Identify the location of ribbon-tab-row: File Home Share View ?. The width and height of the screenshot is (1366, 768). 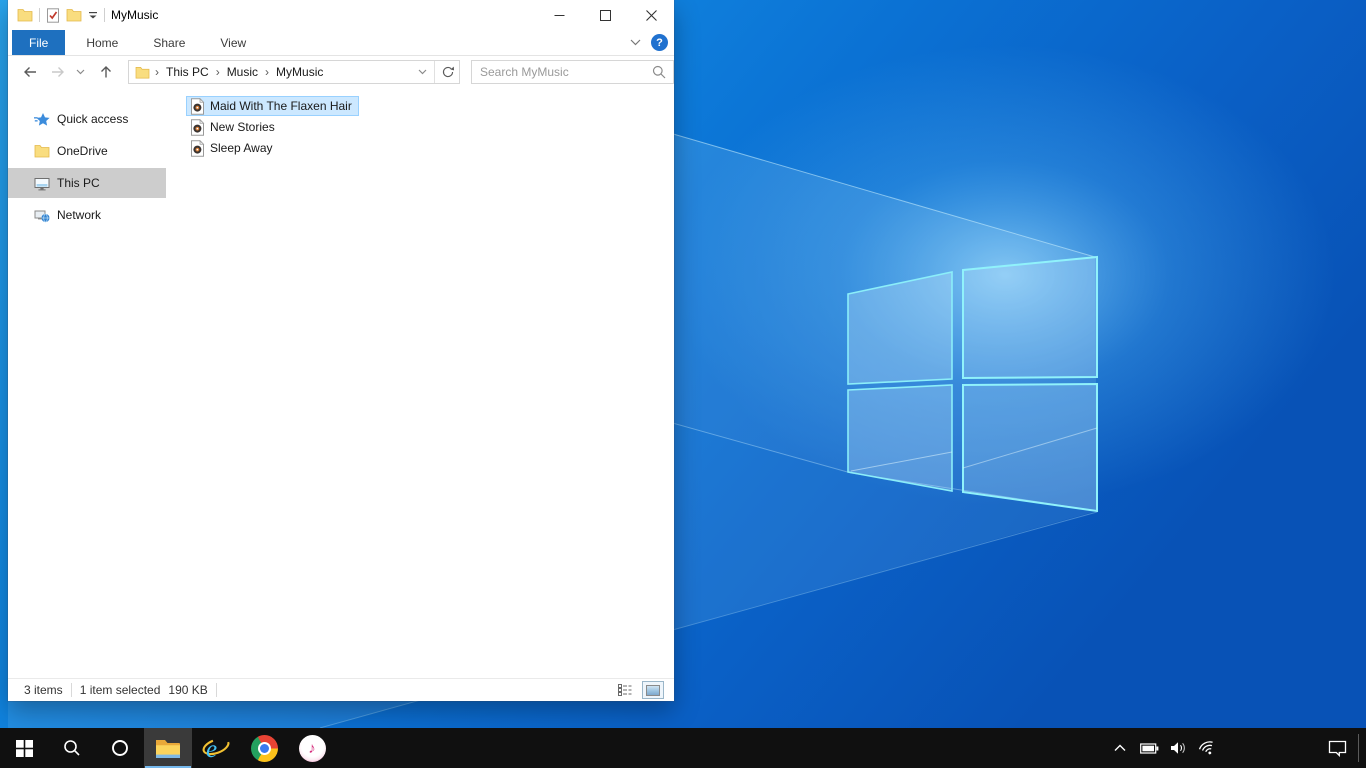
(341, 43).